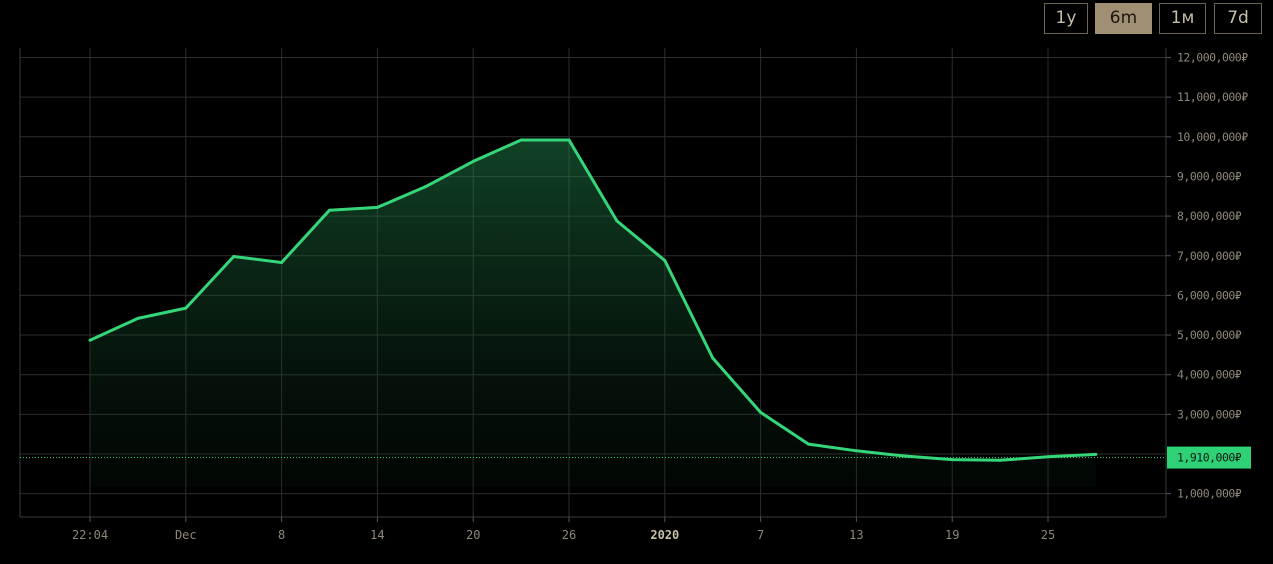 This screenshot has width=1273, height=564. What do you see at coordinates (1209, 216) in the screenshot?
I see `y-tick-label: 8,000,000₽` at bounding box center [1209, 216].